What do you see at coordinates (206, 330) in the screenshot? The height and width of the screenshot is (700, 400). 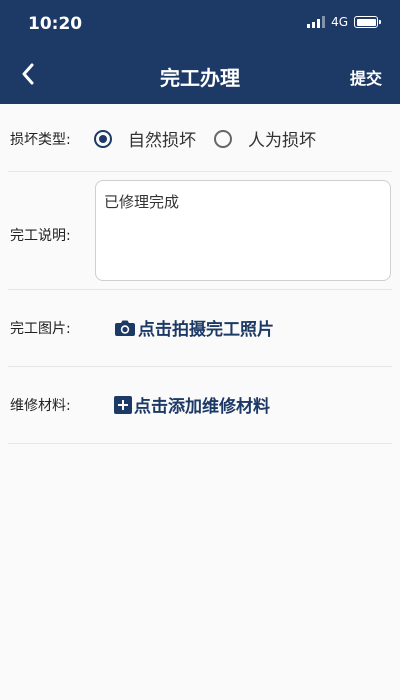 I see `take-photo-label: 点击拍摄完工照片` at bounding box center [206, 330].